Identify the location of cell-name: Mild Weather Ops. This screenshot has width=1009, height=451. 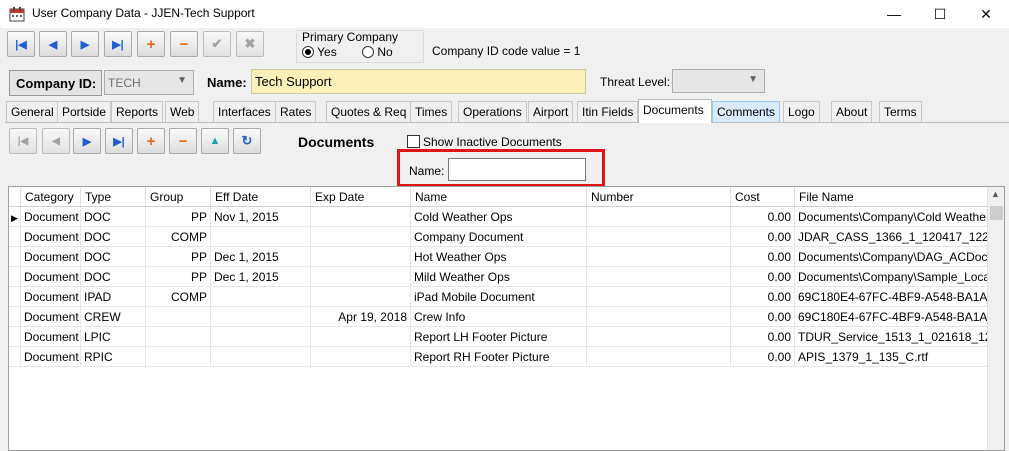
(499, 277).